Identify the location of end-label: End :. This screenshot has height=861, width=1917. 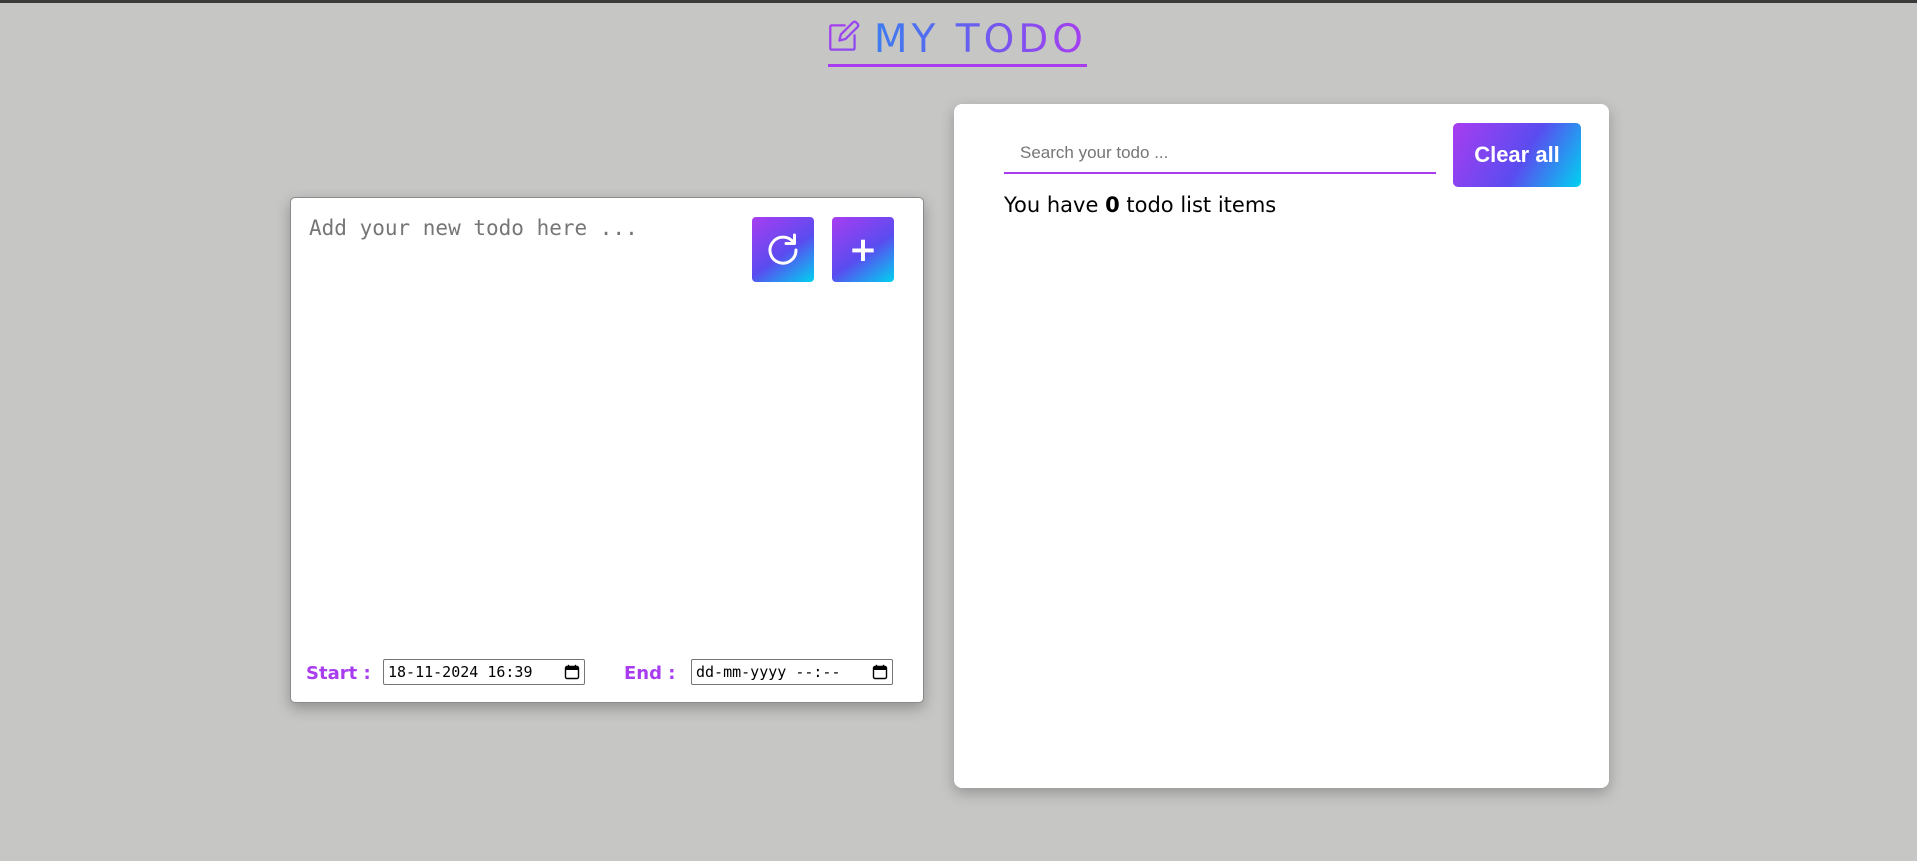
(650, 673).